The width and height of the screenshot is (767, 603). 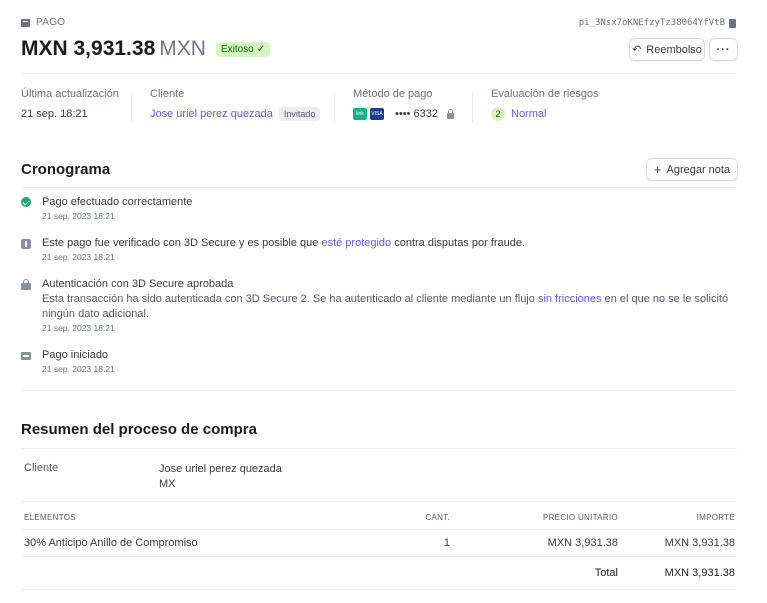 I want to click on more-options-button: ···, so click(x=723, y=49).